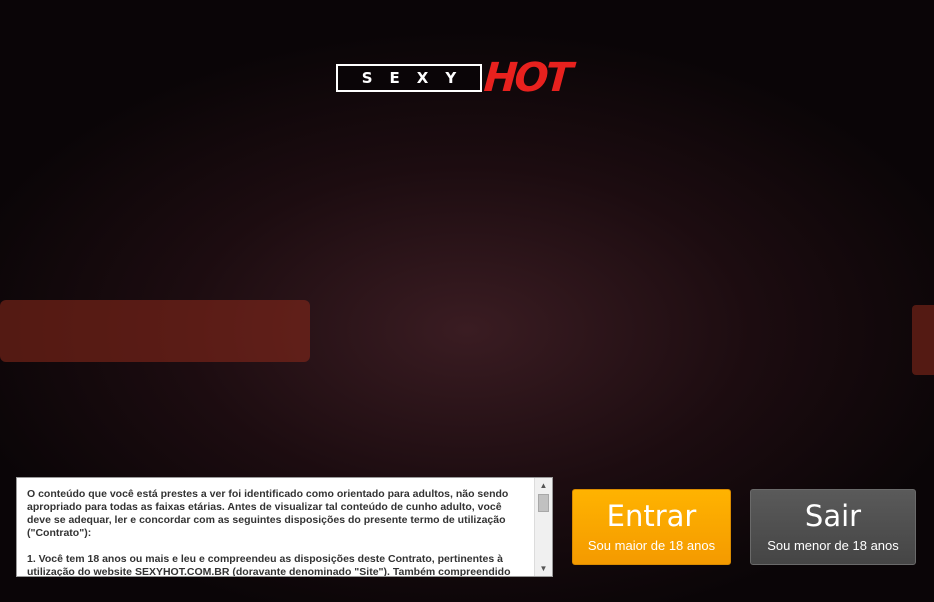  I want to click on exit-button-subtitle: Sou menor de 18 anos, so click(833, 545).